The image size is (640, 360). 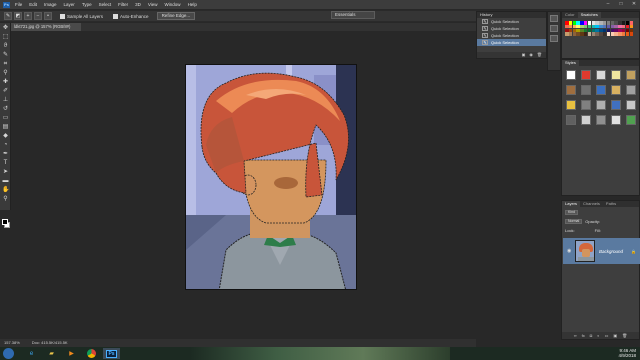 What do you see at coordinates (5, 222) in the screenshot?
I see `foreground-color-swatch` at bounding box center [5, 222].